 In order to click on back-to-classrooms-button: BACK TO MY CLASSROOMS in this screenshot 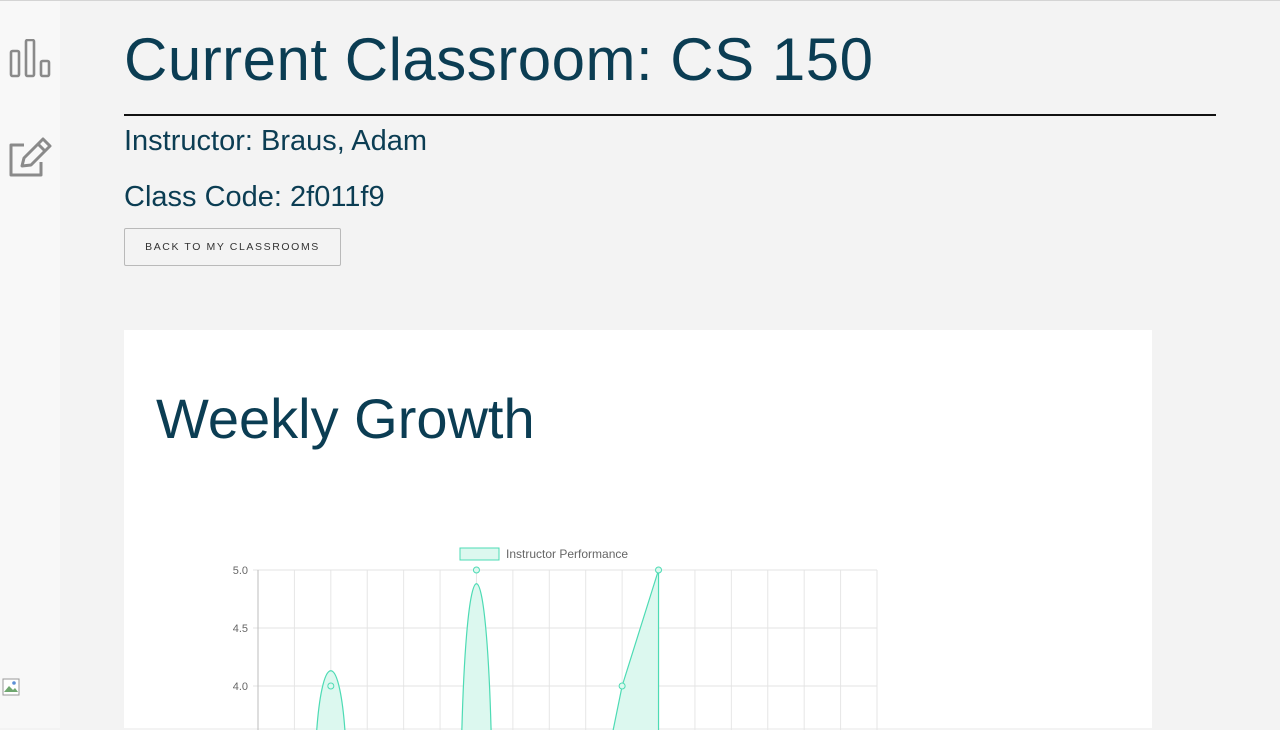, I will do `click(232, 247)`.